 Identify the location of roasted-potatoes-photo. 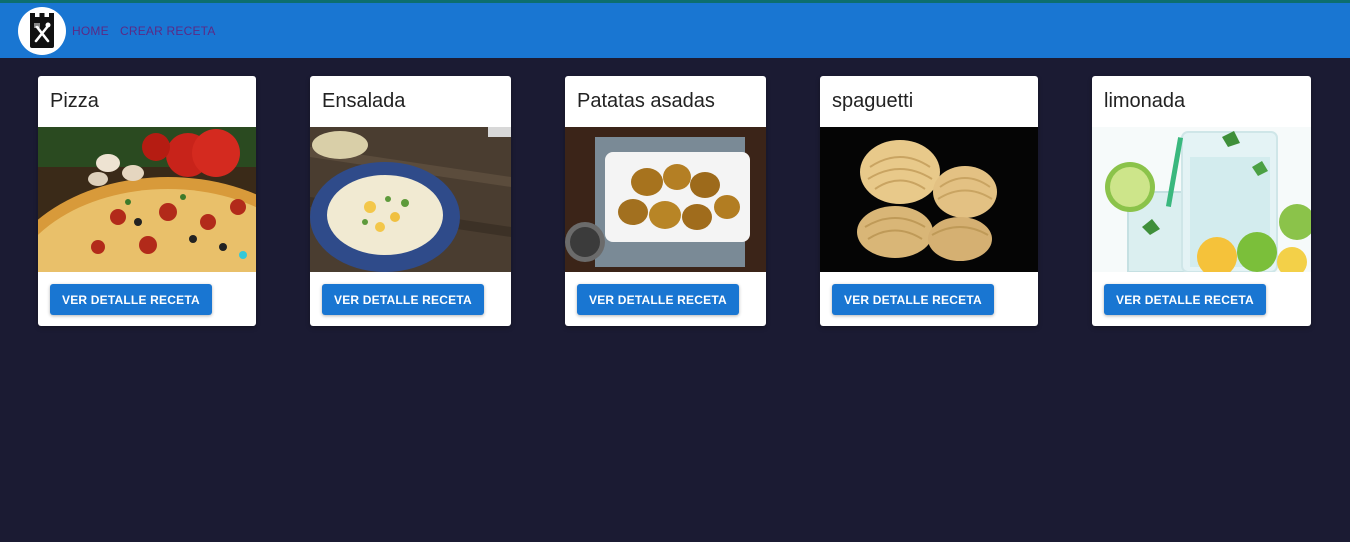
(665, 199).